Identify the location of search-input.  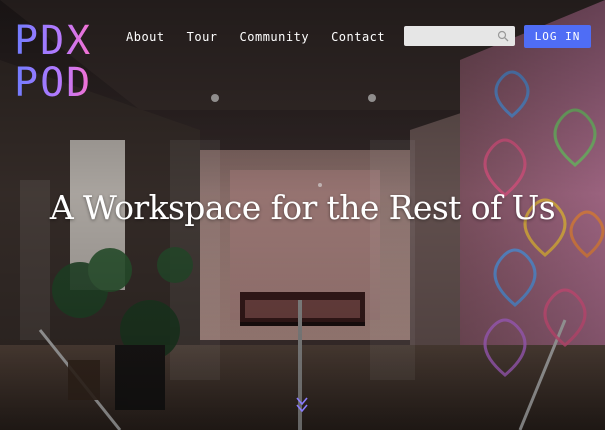
(454, 37).